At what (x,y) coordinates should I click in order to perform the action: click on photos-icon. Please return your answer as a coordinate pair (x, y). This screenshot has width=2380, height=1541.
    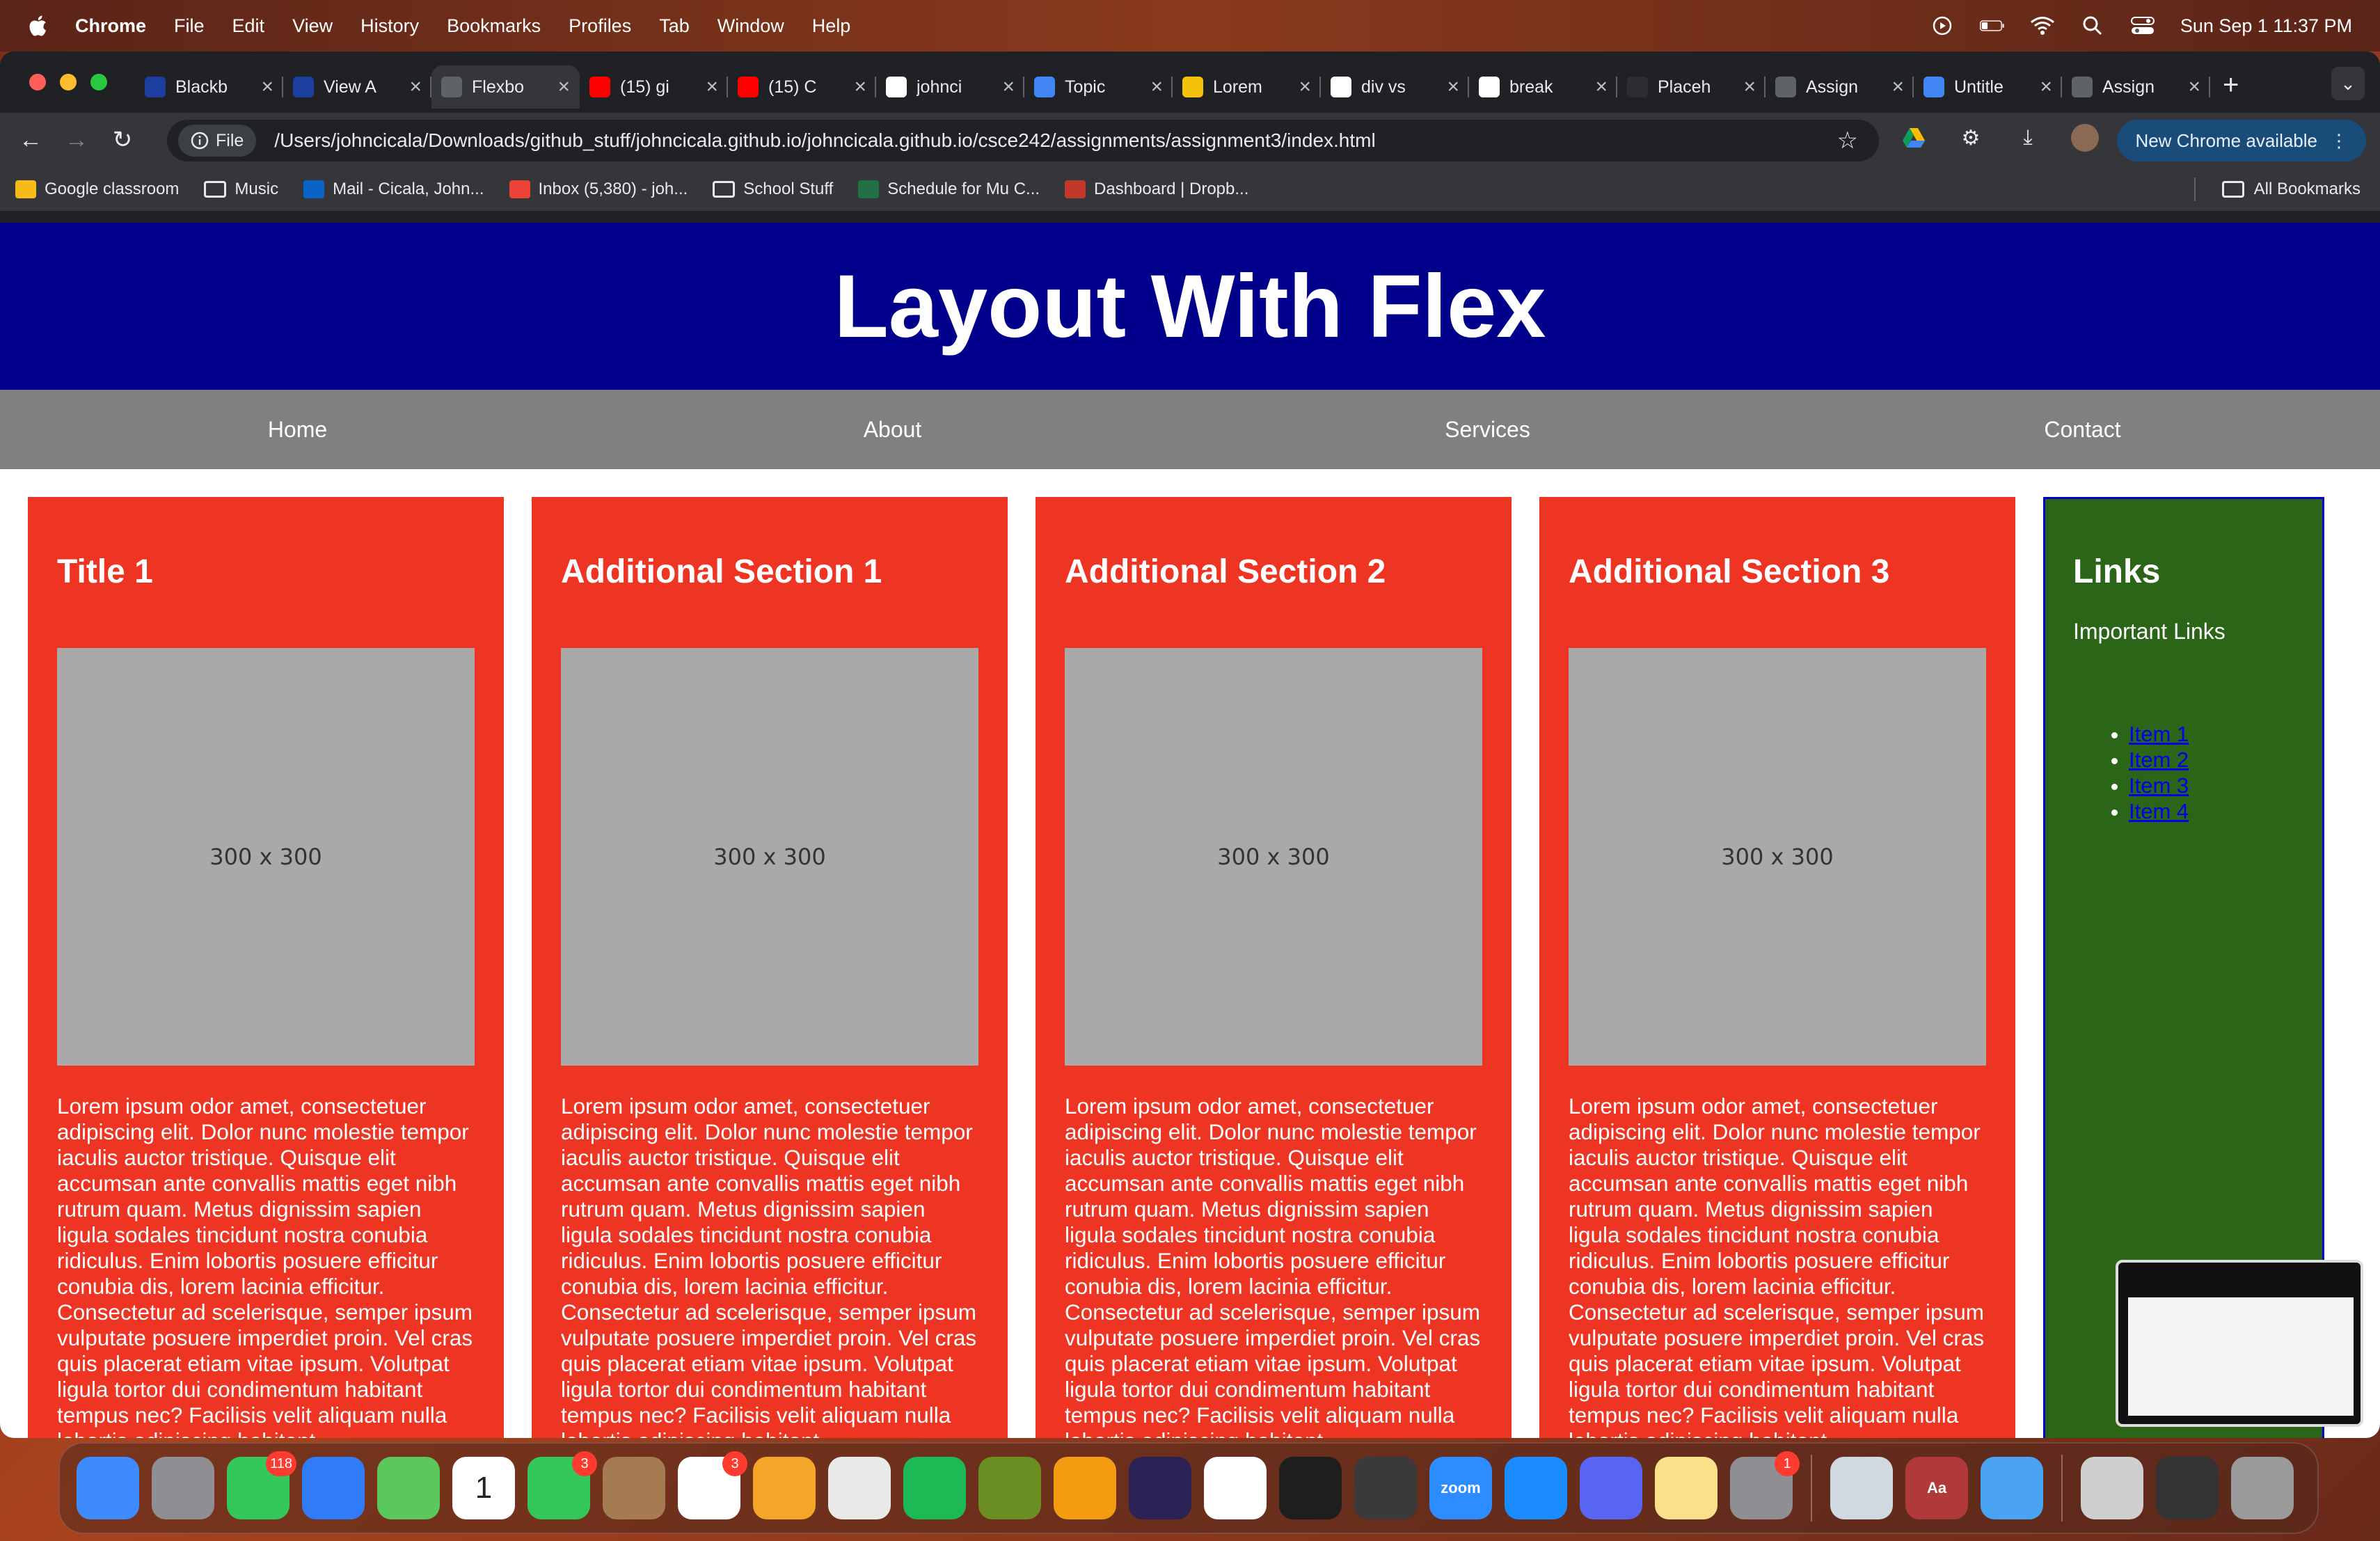
    Looking at the image, I should click on (785, 1488).